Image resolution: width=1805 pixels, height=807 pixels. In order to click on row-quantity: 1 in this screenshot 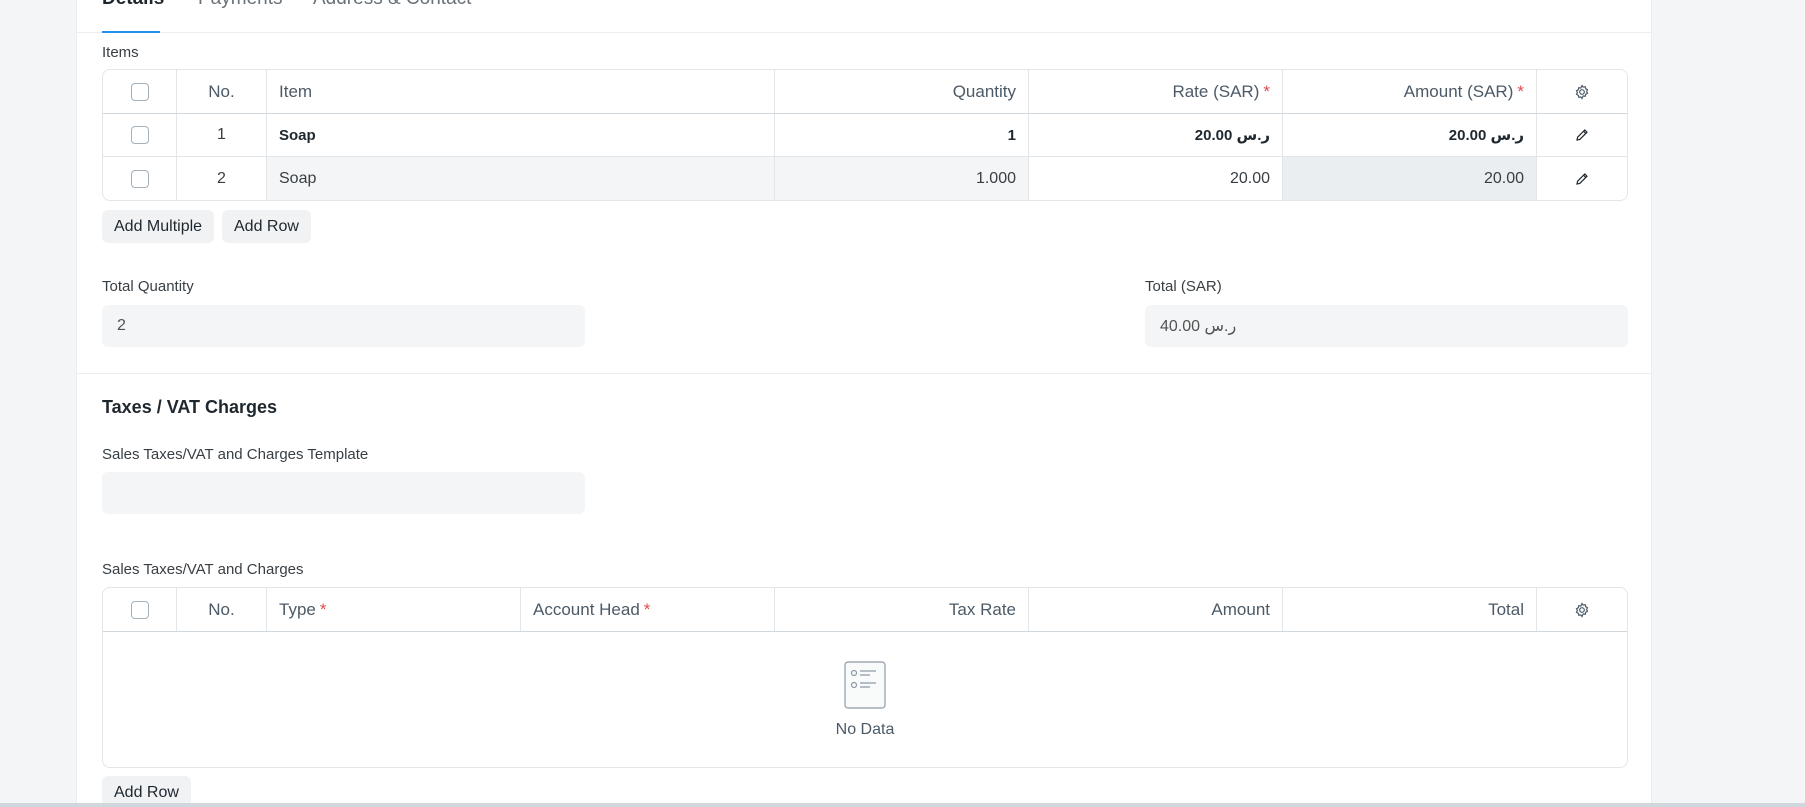, I will do `click(902, 135)`.